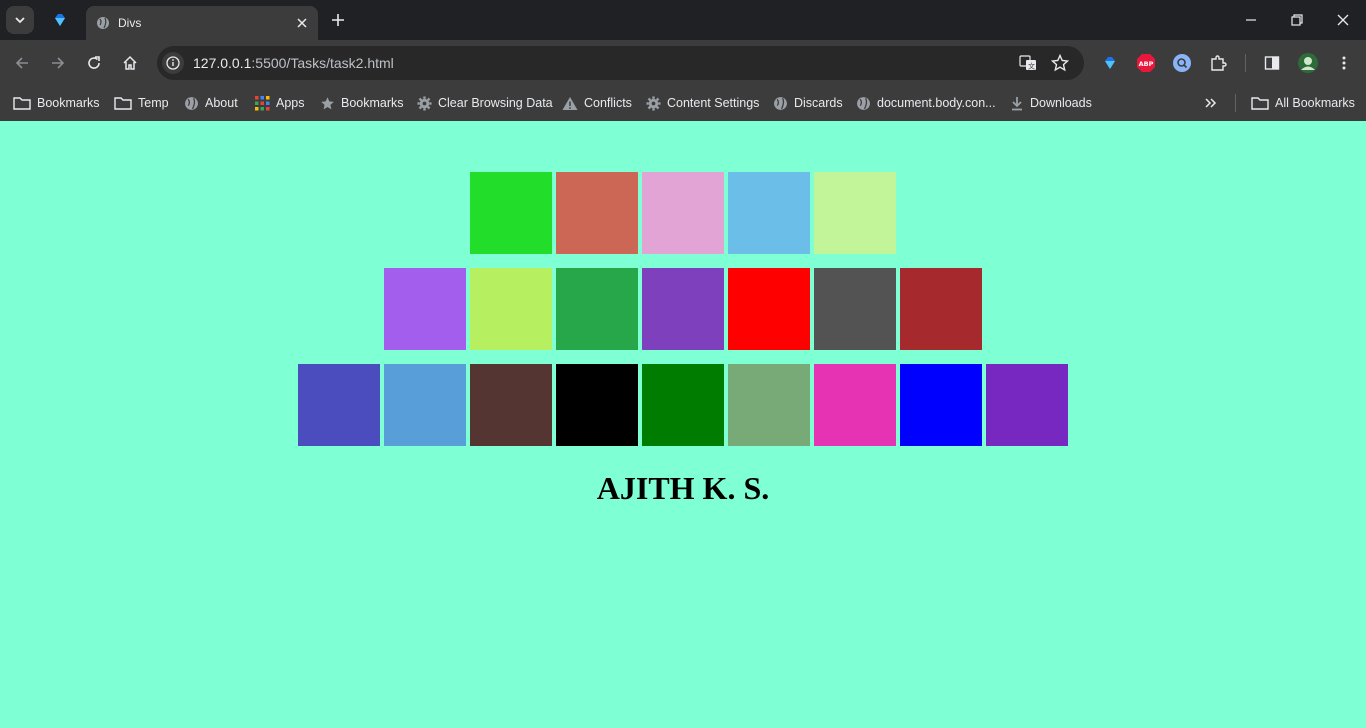 The image size is (1366, 728). I want to click on download-icon, so click(1017, 103).